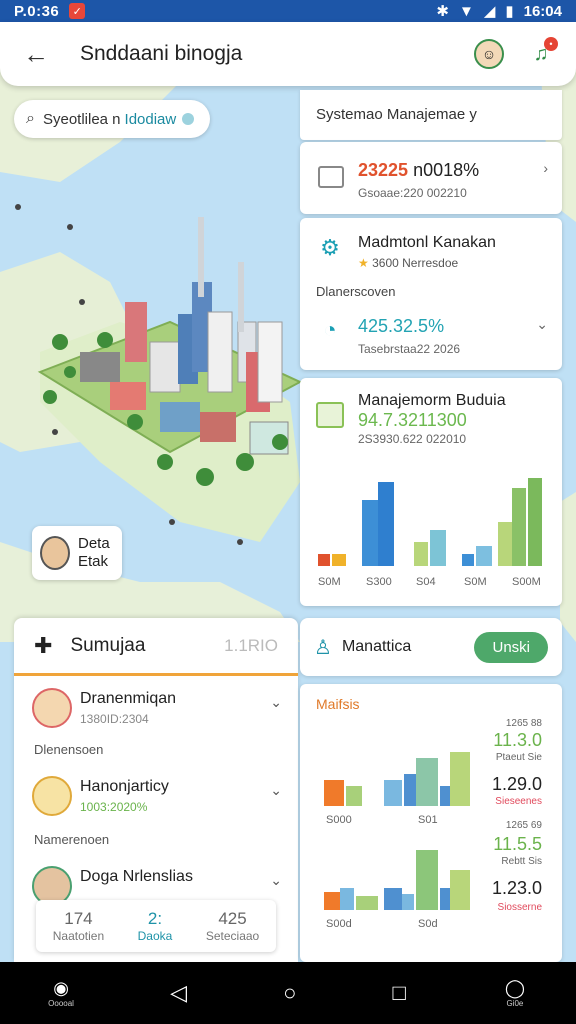  What do you see at coordinates (78, 936) in the screenshot?
I see `tab-label: Naatotien` at bounding box center [78, 936].